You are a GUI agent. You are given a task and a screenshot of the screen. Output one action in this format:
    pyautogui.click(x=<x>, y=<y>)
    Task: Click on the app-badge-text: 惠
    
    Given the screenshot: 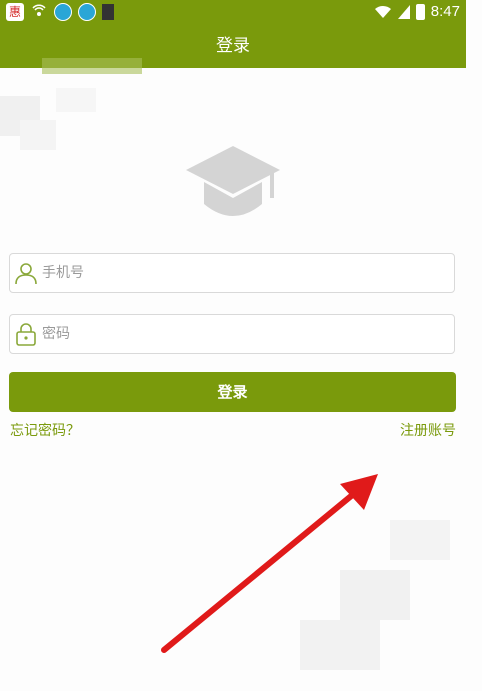 What is the action you would take?
    pyautogui.click(x=14, y=12)
    